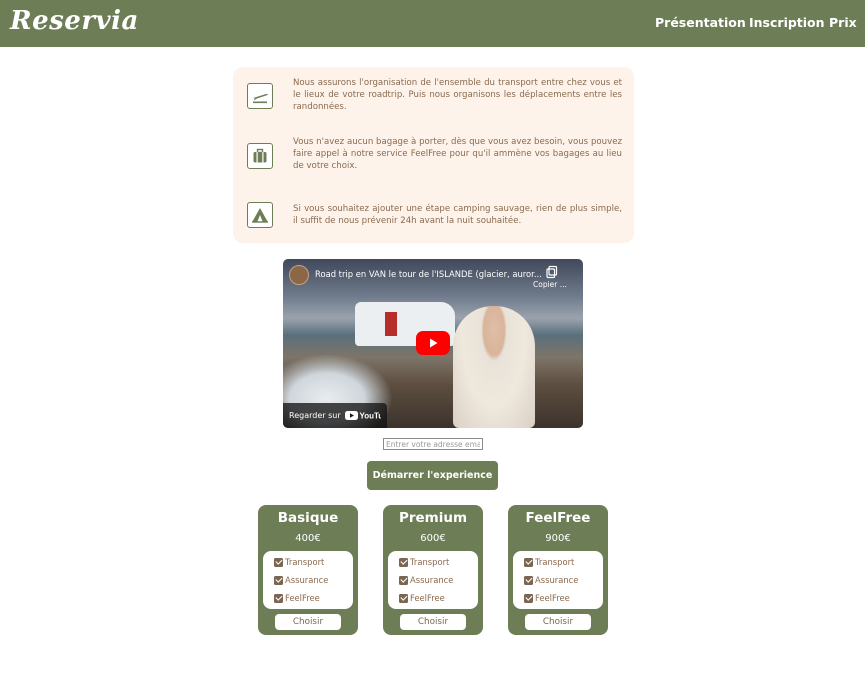 The image size is (865, 684). I want to click on plan-price: 900€, so click(558, 538).